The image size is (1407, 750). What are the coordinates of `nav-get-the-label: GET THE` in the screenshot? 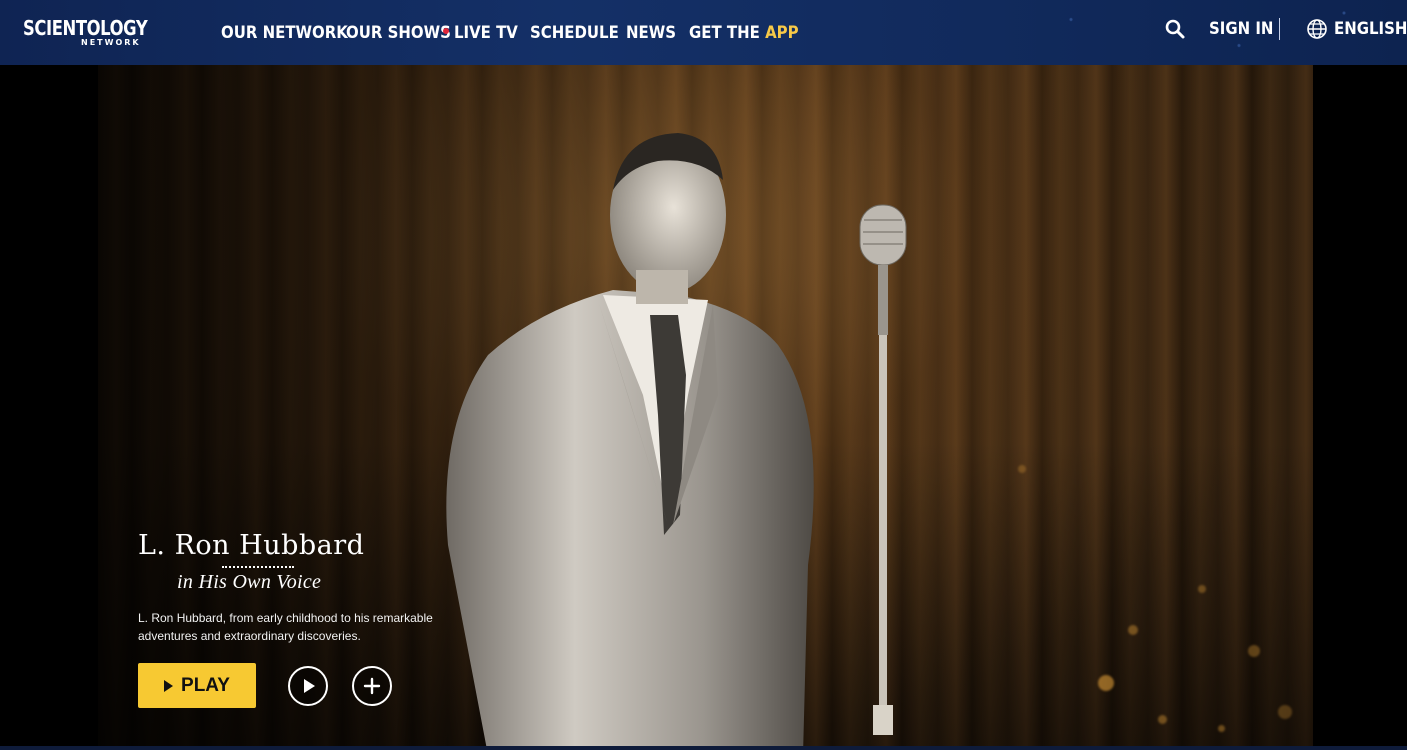 It's located at (724, 32).